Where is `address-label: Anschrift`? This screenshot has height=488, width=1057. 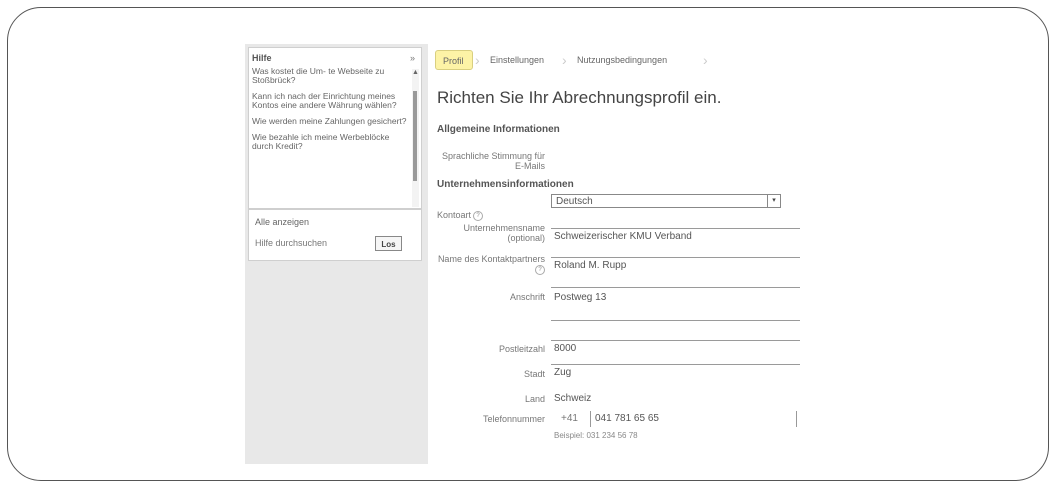
address-label: Anschrift is located at coordinates (527, 297).